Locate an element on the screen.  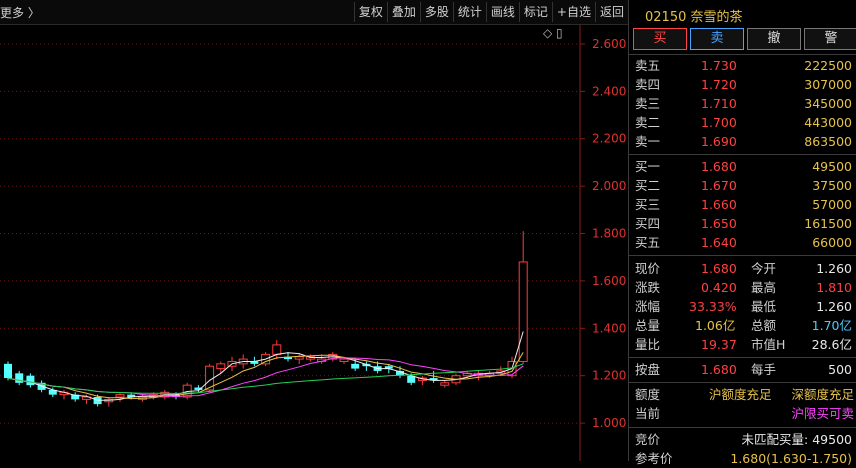
y-tick-label: 2.000 is located at coordinates (609, 186).